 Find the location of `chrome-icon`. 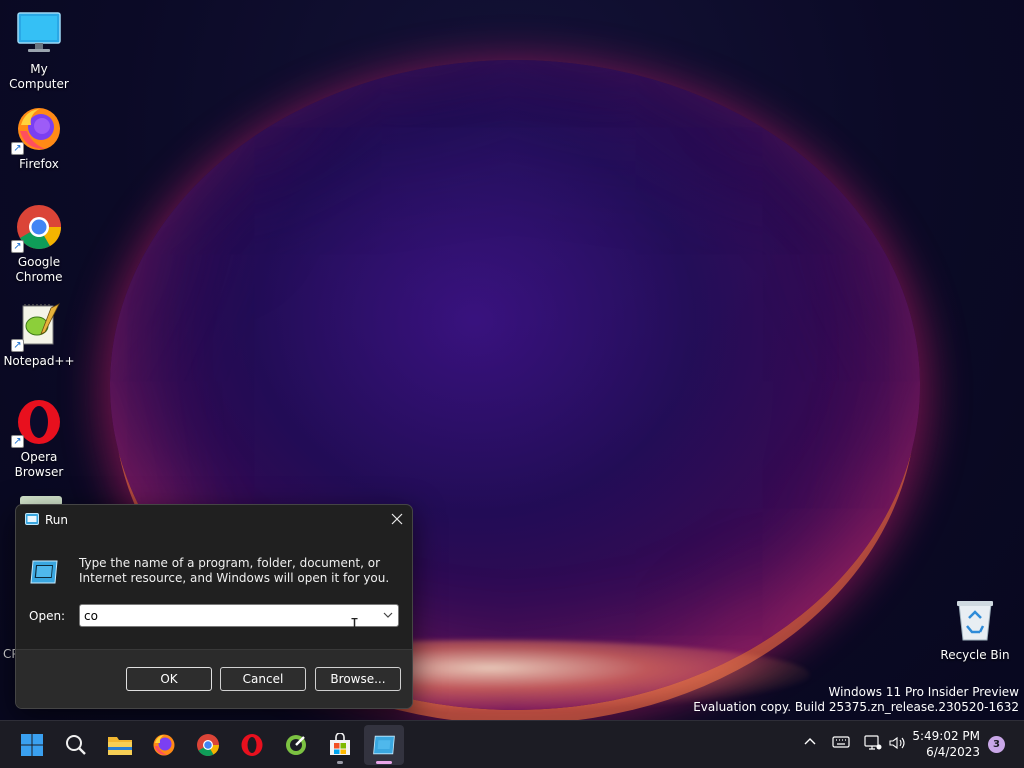

chrome-icon is located at coordinates (208, 745).